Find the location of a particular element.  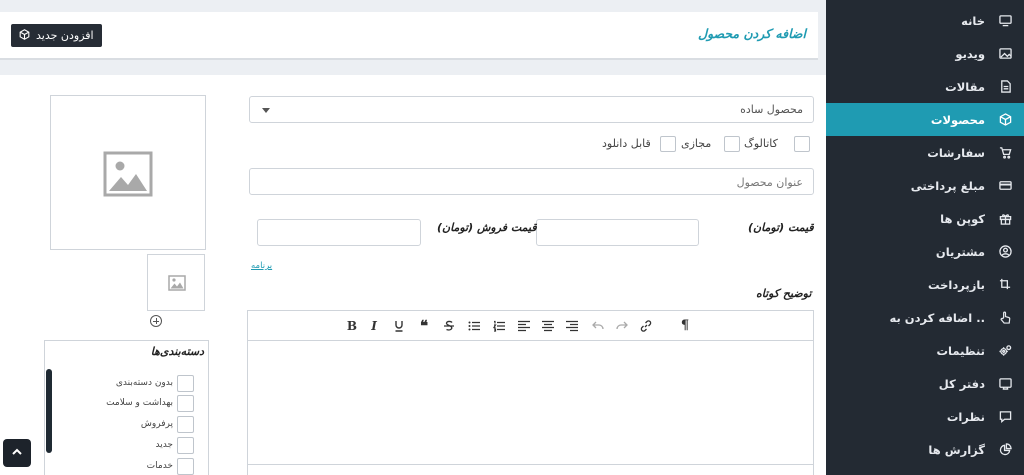

align-right-button is located at coordinates (572, 326).